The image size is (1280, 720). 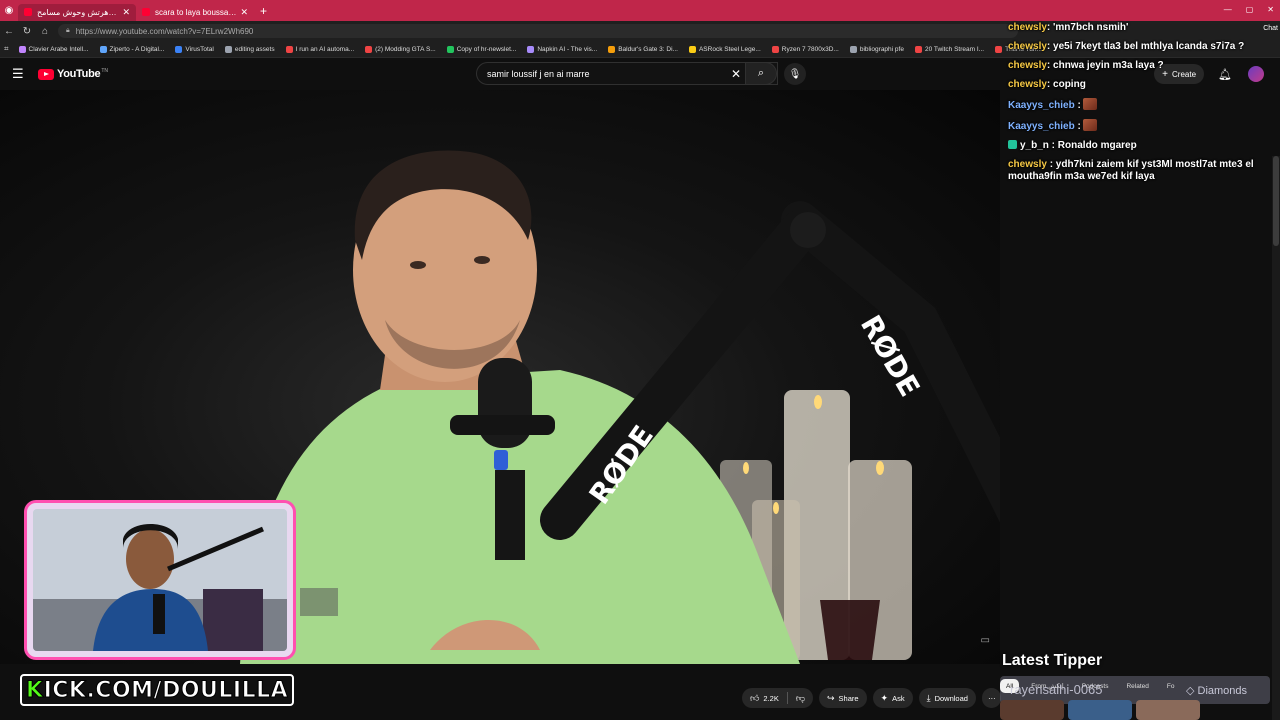 I want to click on youtube-play-icon, so click(x=46, y=74).